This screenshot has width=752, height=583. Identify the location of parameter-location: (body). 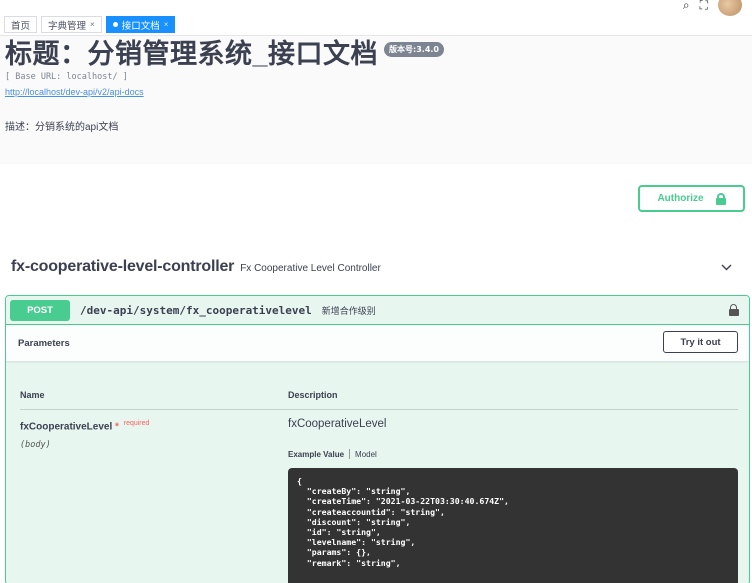
(35, 445).